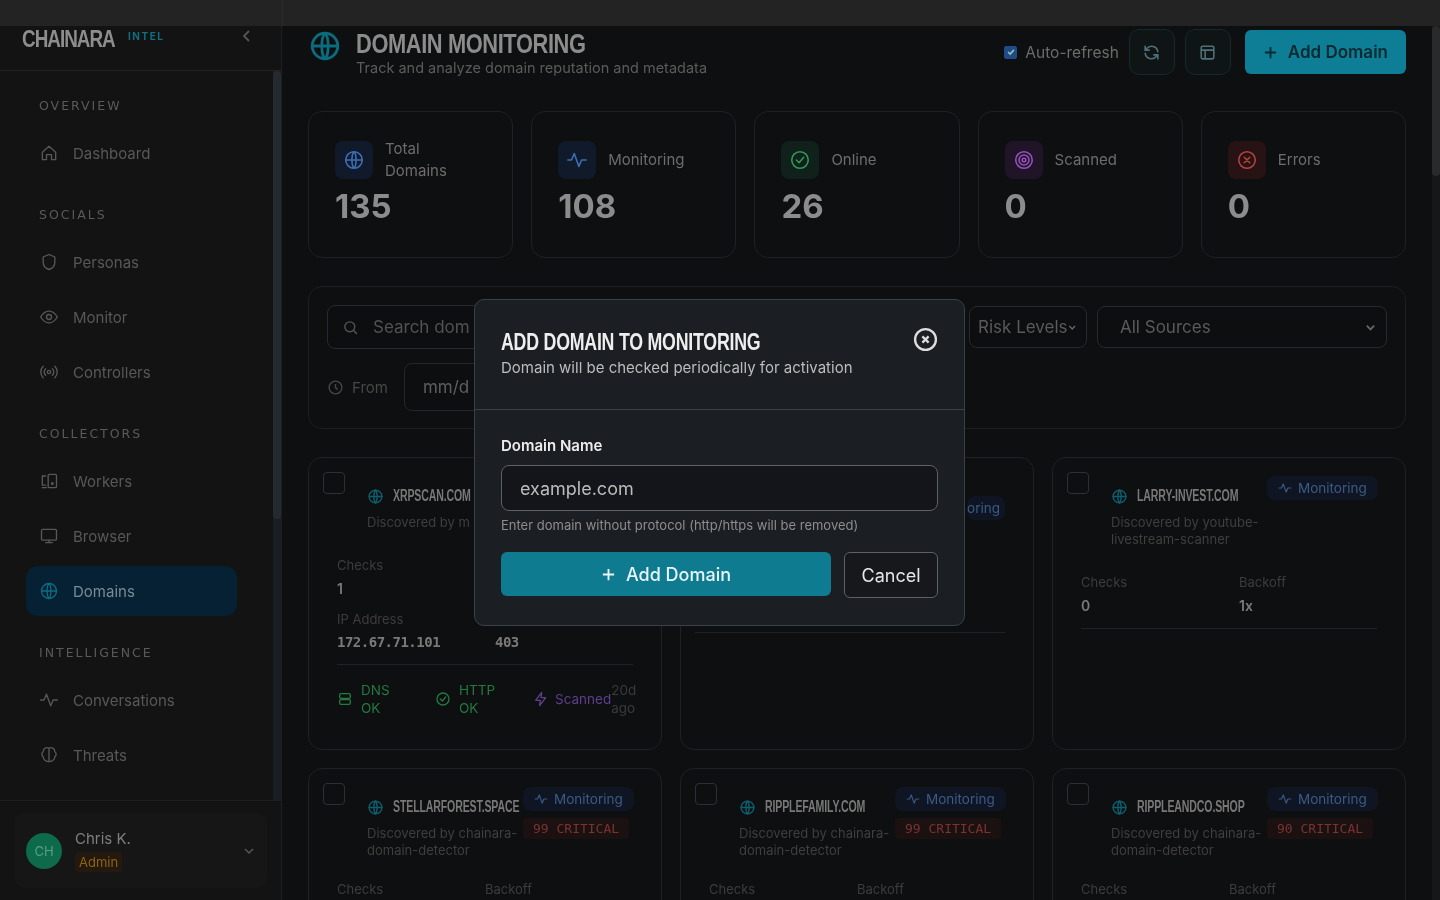  Describe the element at coordinates (44, 850) in the screenshot. I see `avatar: CH` at that location.